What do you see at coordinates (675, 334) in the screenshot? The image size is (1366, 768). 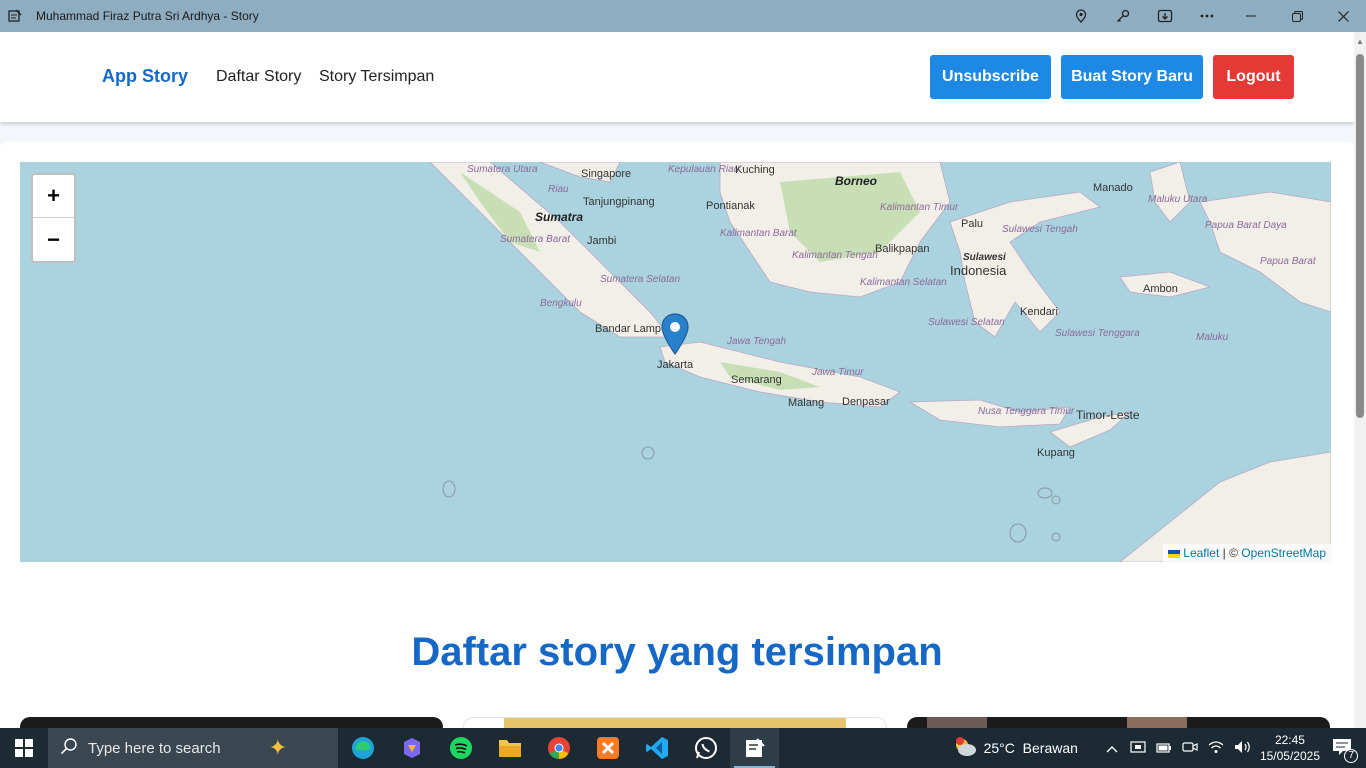 I see `map-marker-icon` at bounding box center [675, 334].